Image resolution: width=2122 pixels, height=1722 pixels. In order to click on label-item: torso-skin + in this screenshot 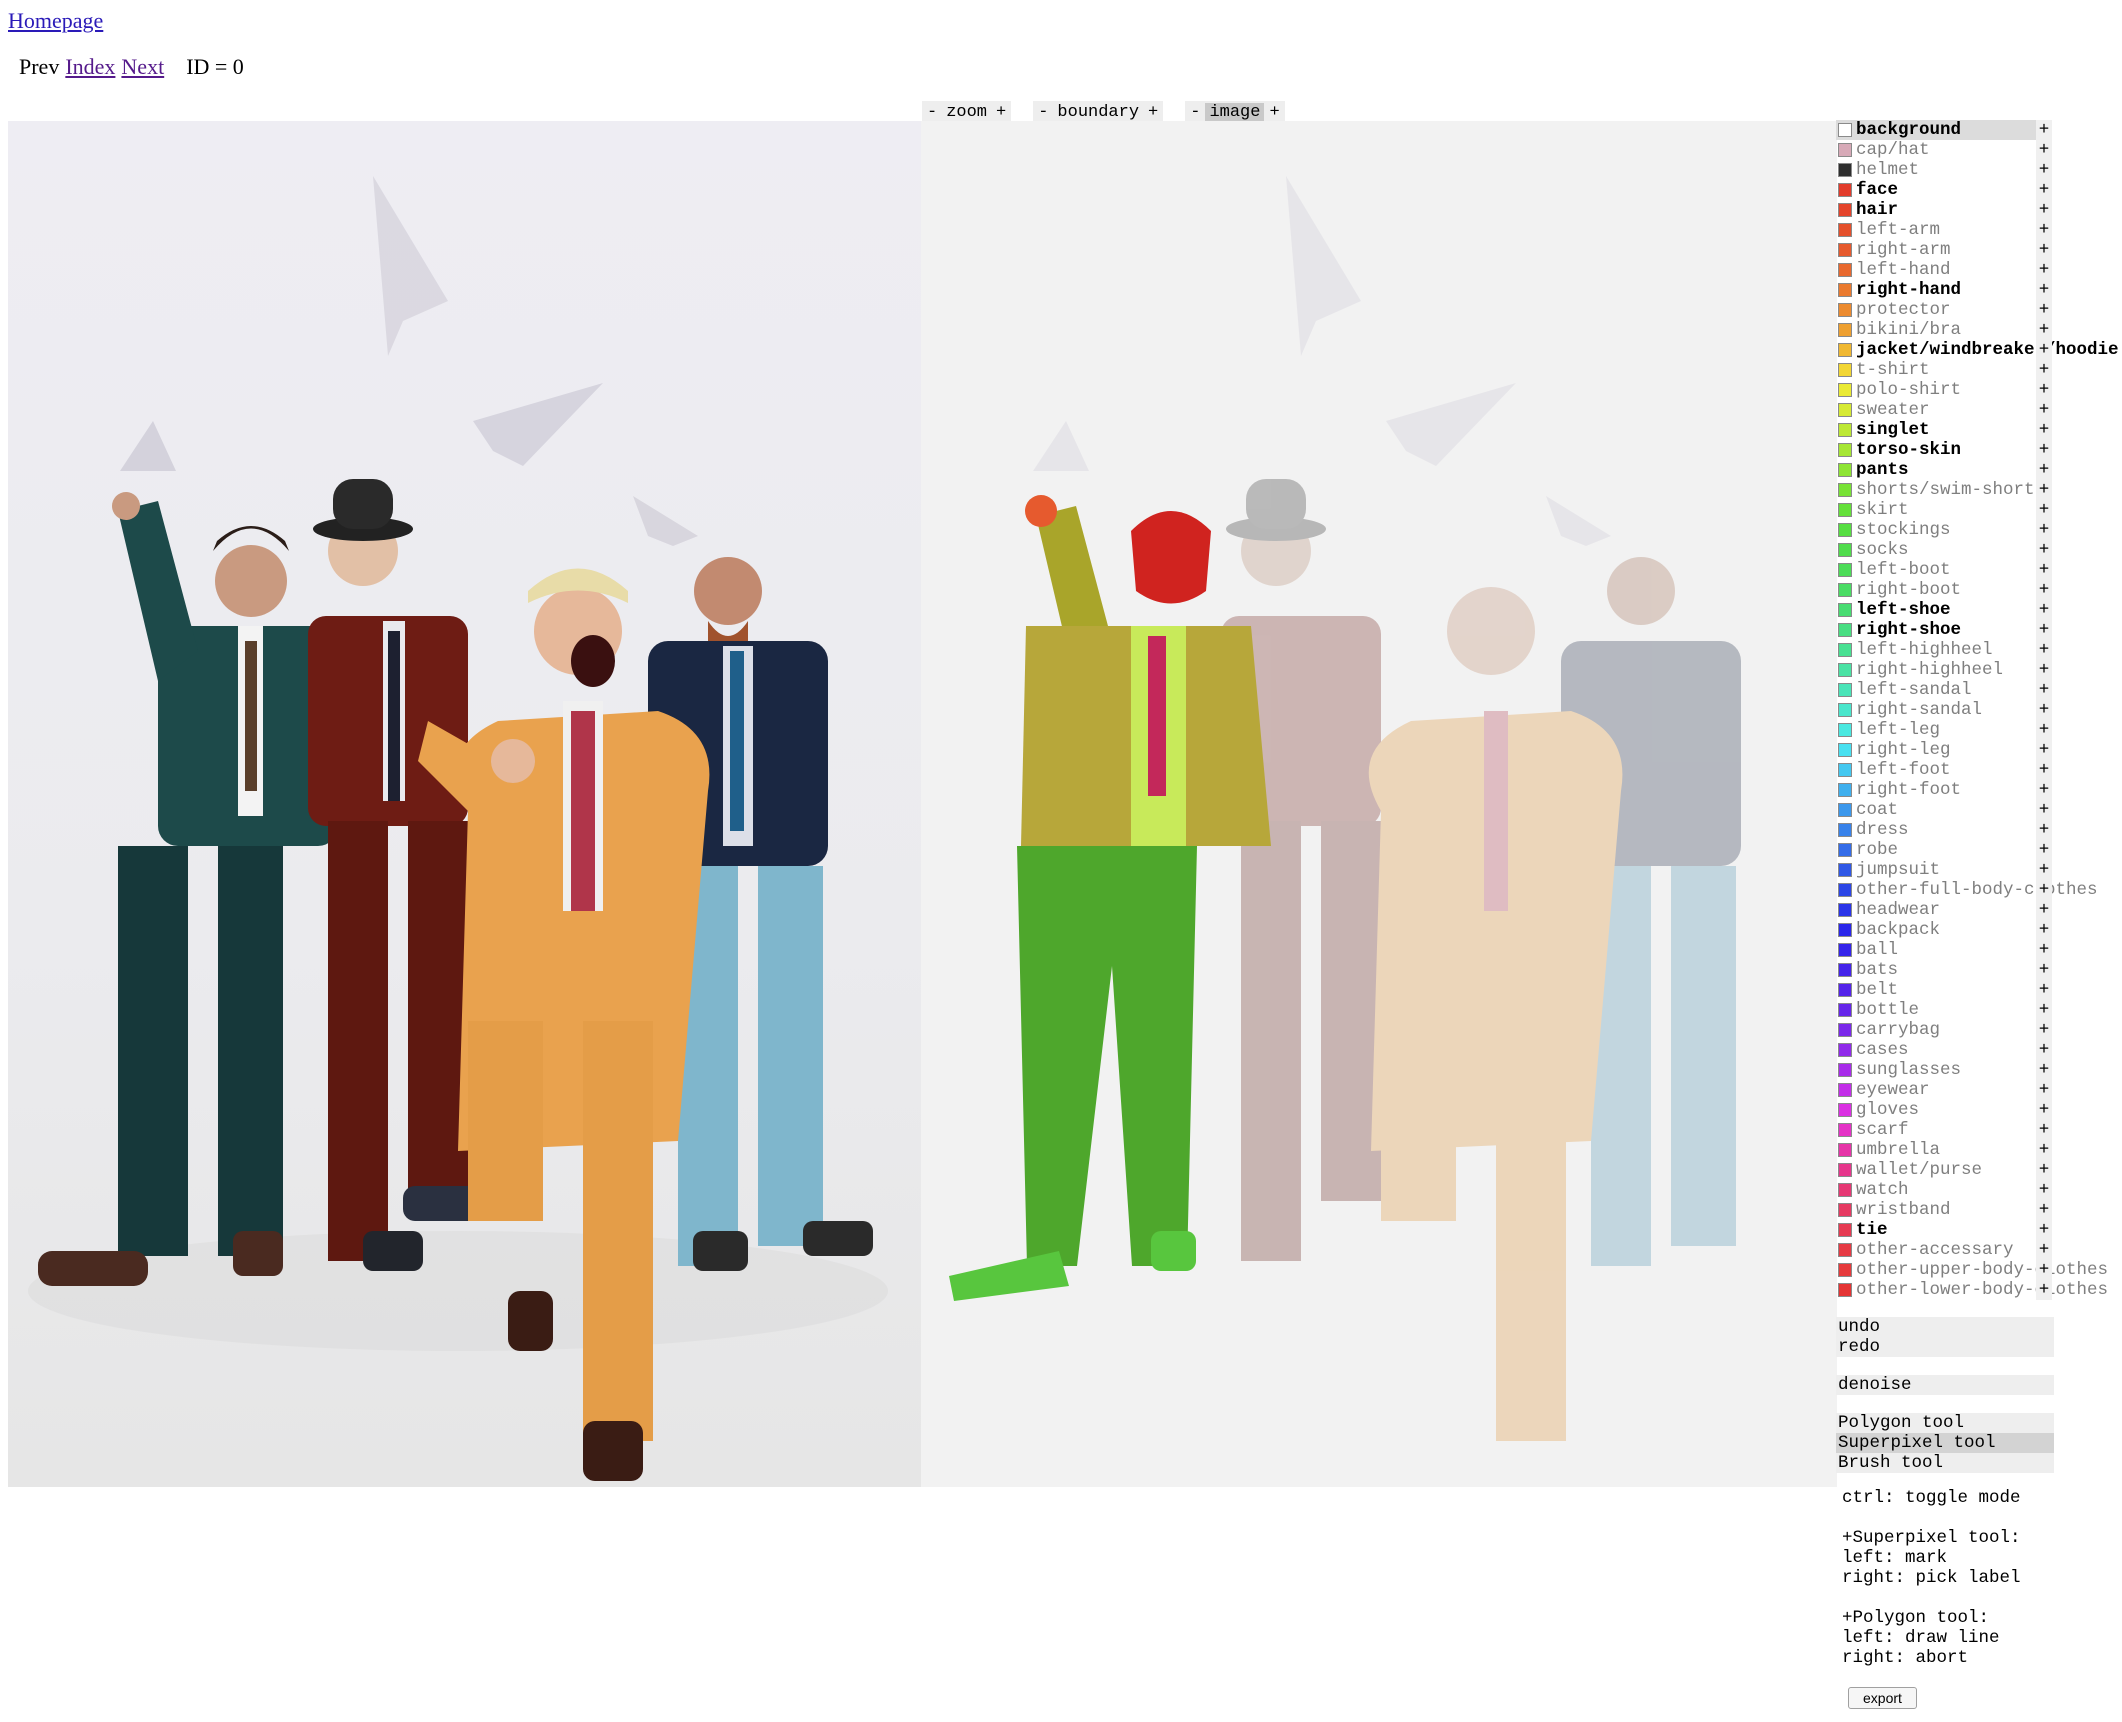, I will do `click(1976, 450)`.